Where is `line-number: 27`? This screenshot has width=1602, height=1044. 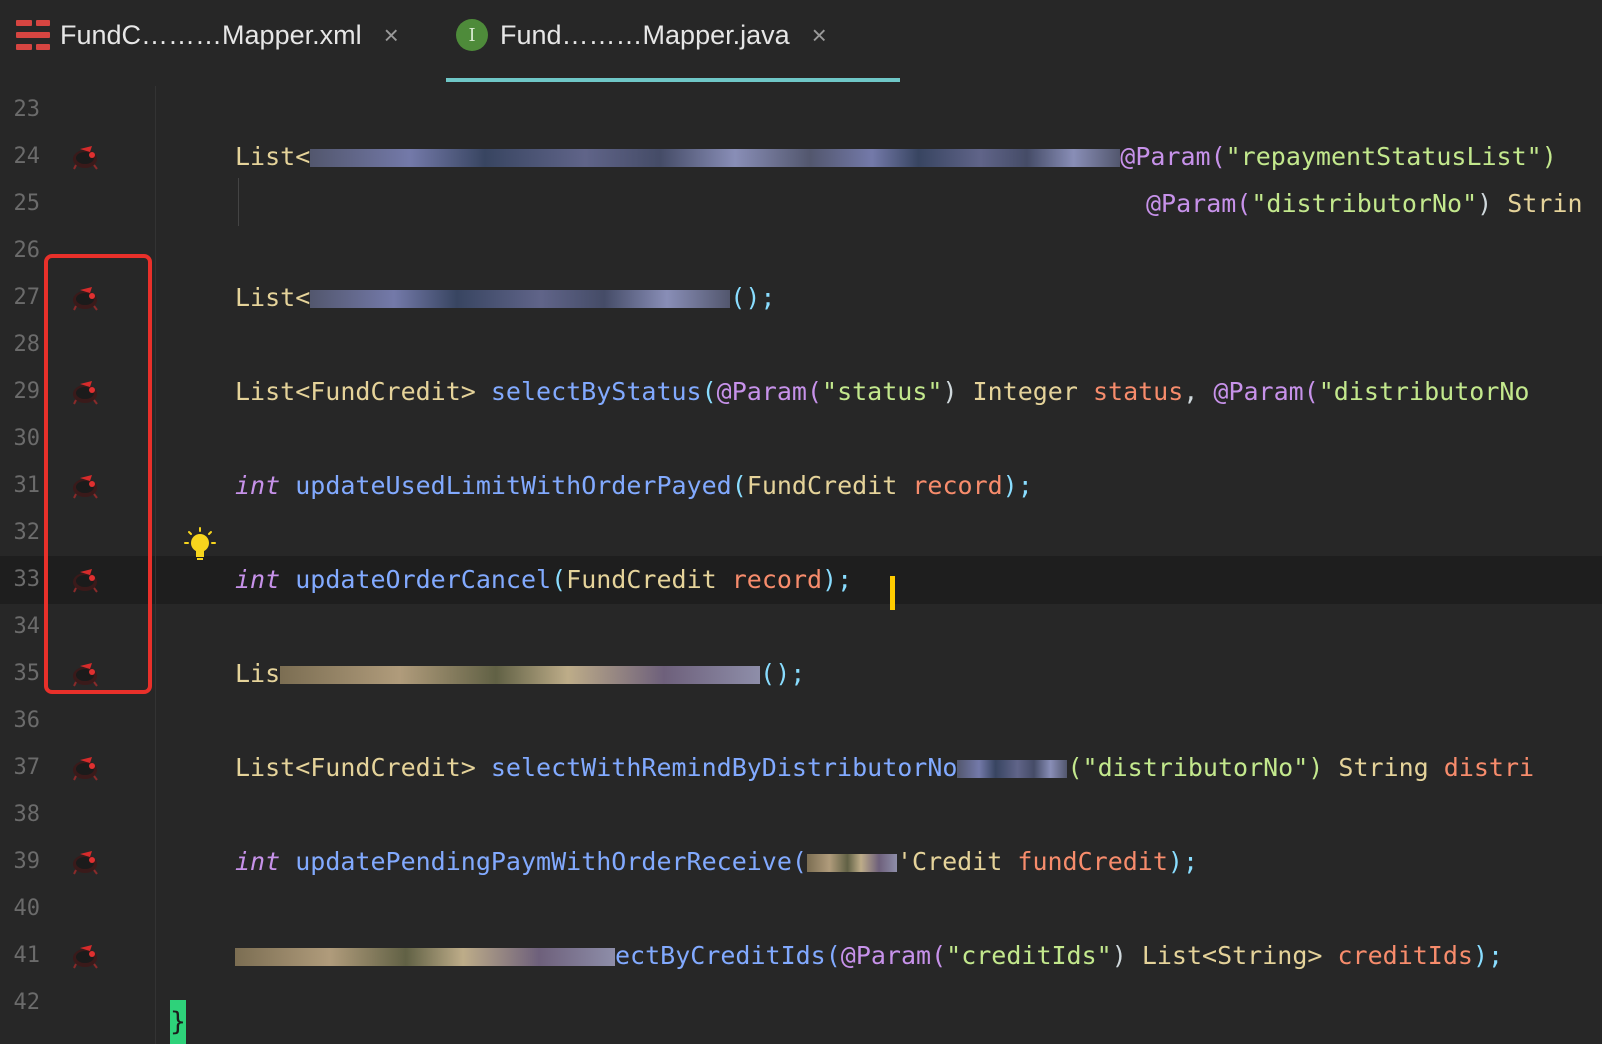 line-number: 27 is located at coordinates (27, 297).